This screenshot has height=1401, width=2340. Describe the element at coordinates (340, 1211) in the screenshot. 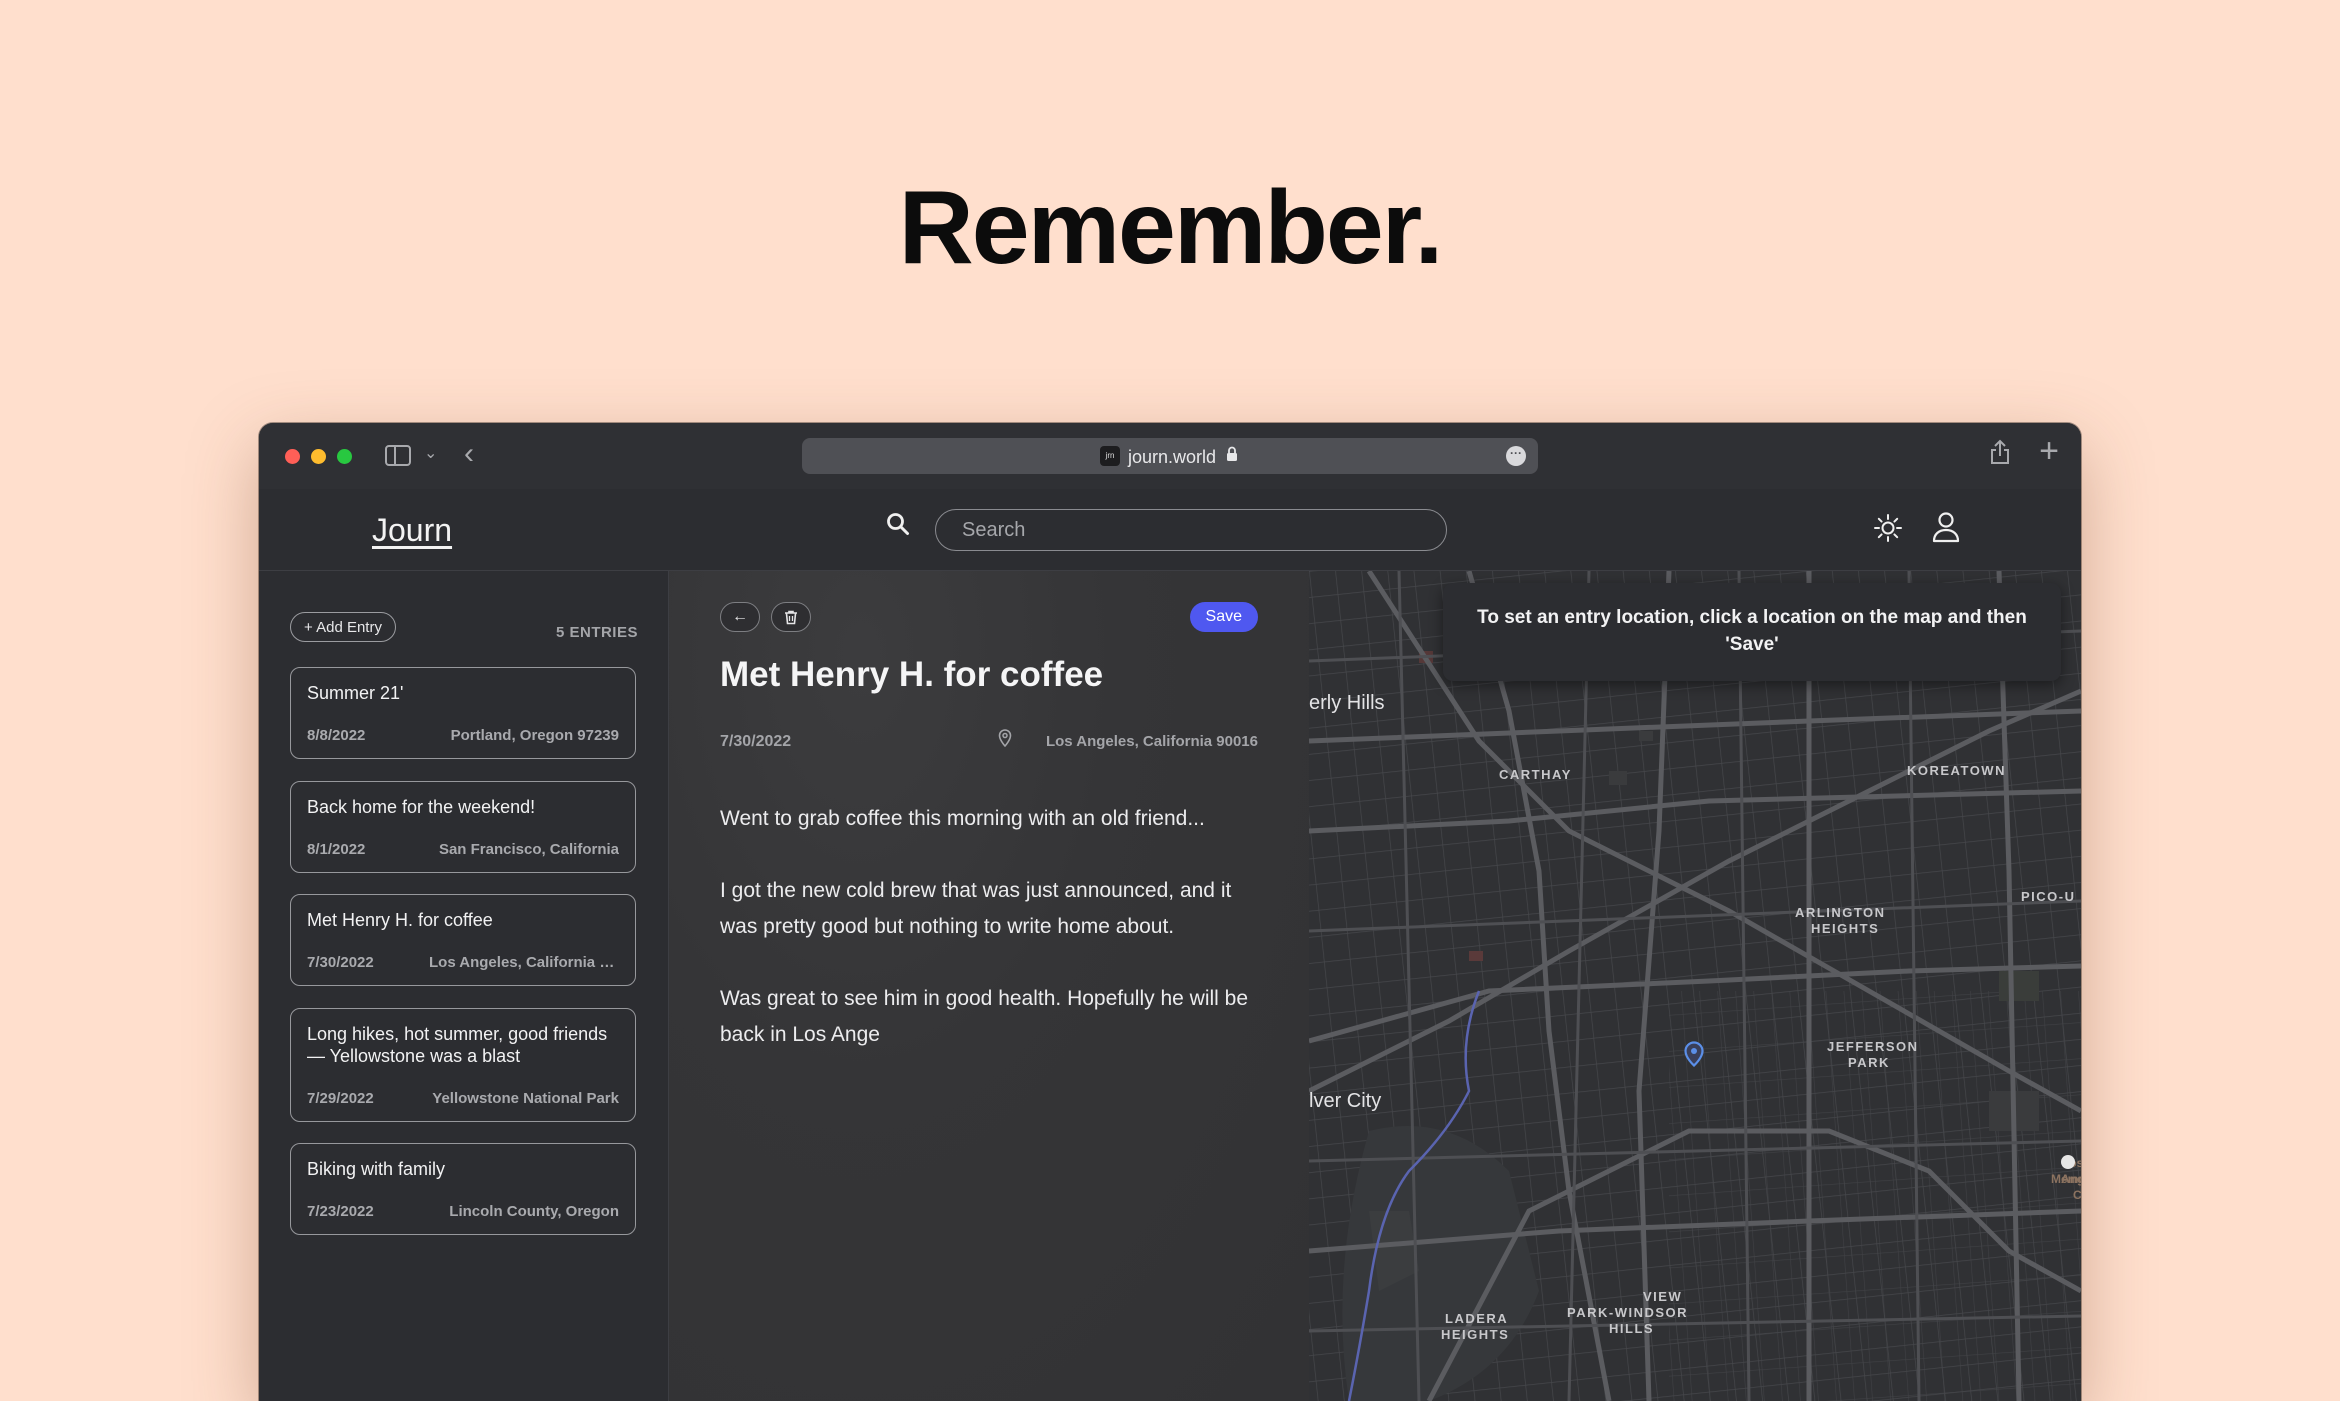

I see `entry-date: 7/23/2022` at that location.